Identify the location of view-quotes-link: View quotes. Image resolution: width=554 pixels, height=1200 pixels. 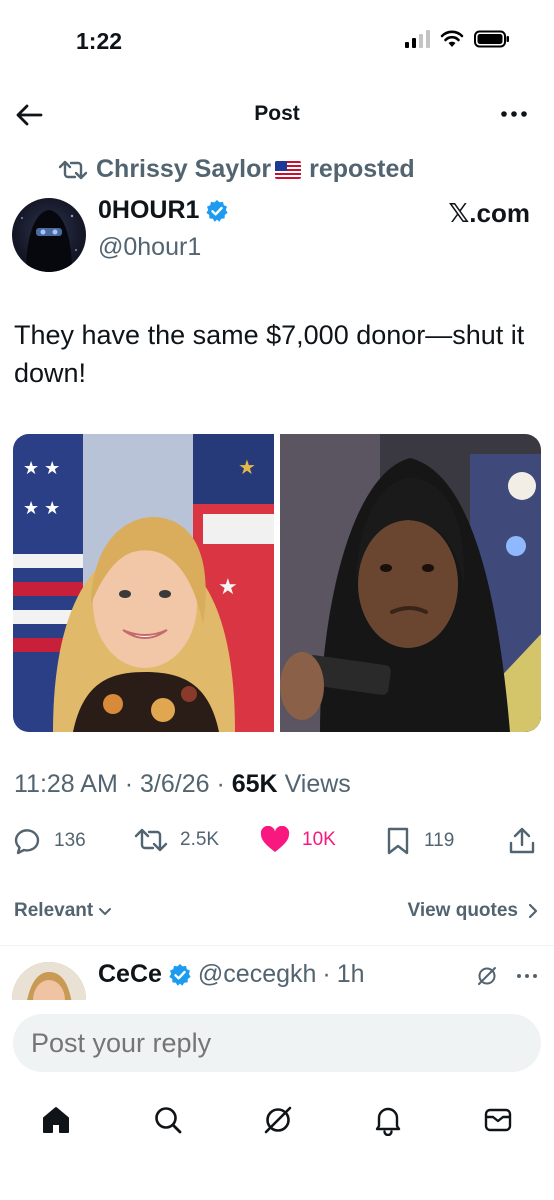
(473, 911).